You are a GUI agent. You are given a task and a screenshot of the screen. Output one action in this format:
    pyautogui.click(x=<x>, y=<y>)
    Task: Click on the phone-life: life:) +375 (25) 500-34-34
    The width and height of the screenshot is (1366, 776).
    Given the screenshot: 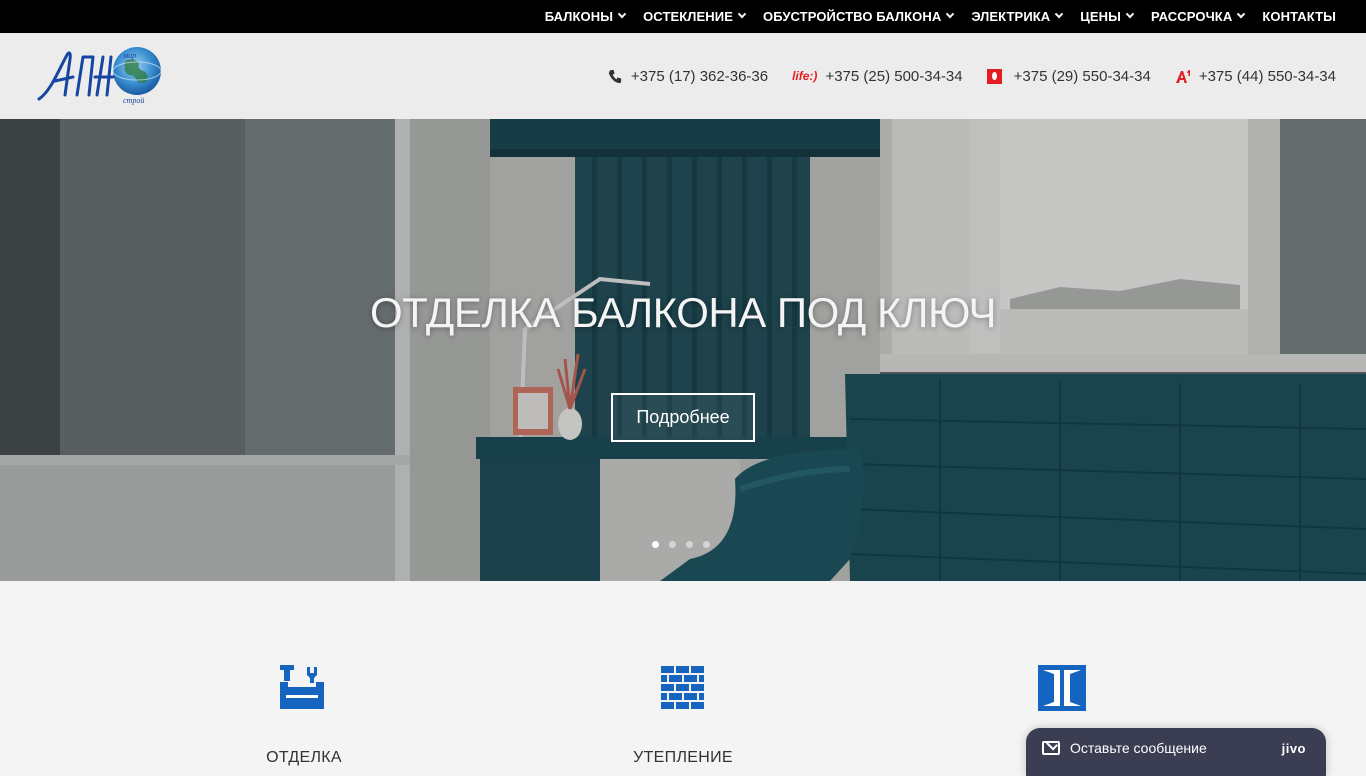 What is the action you would take?
    pyautogui.click(x=877, y=76)
    